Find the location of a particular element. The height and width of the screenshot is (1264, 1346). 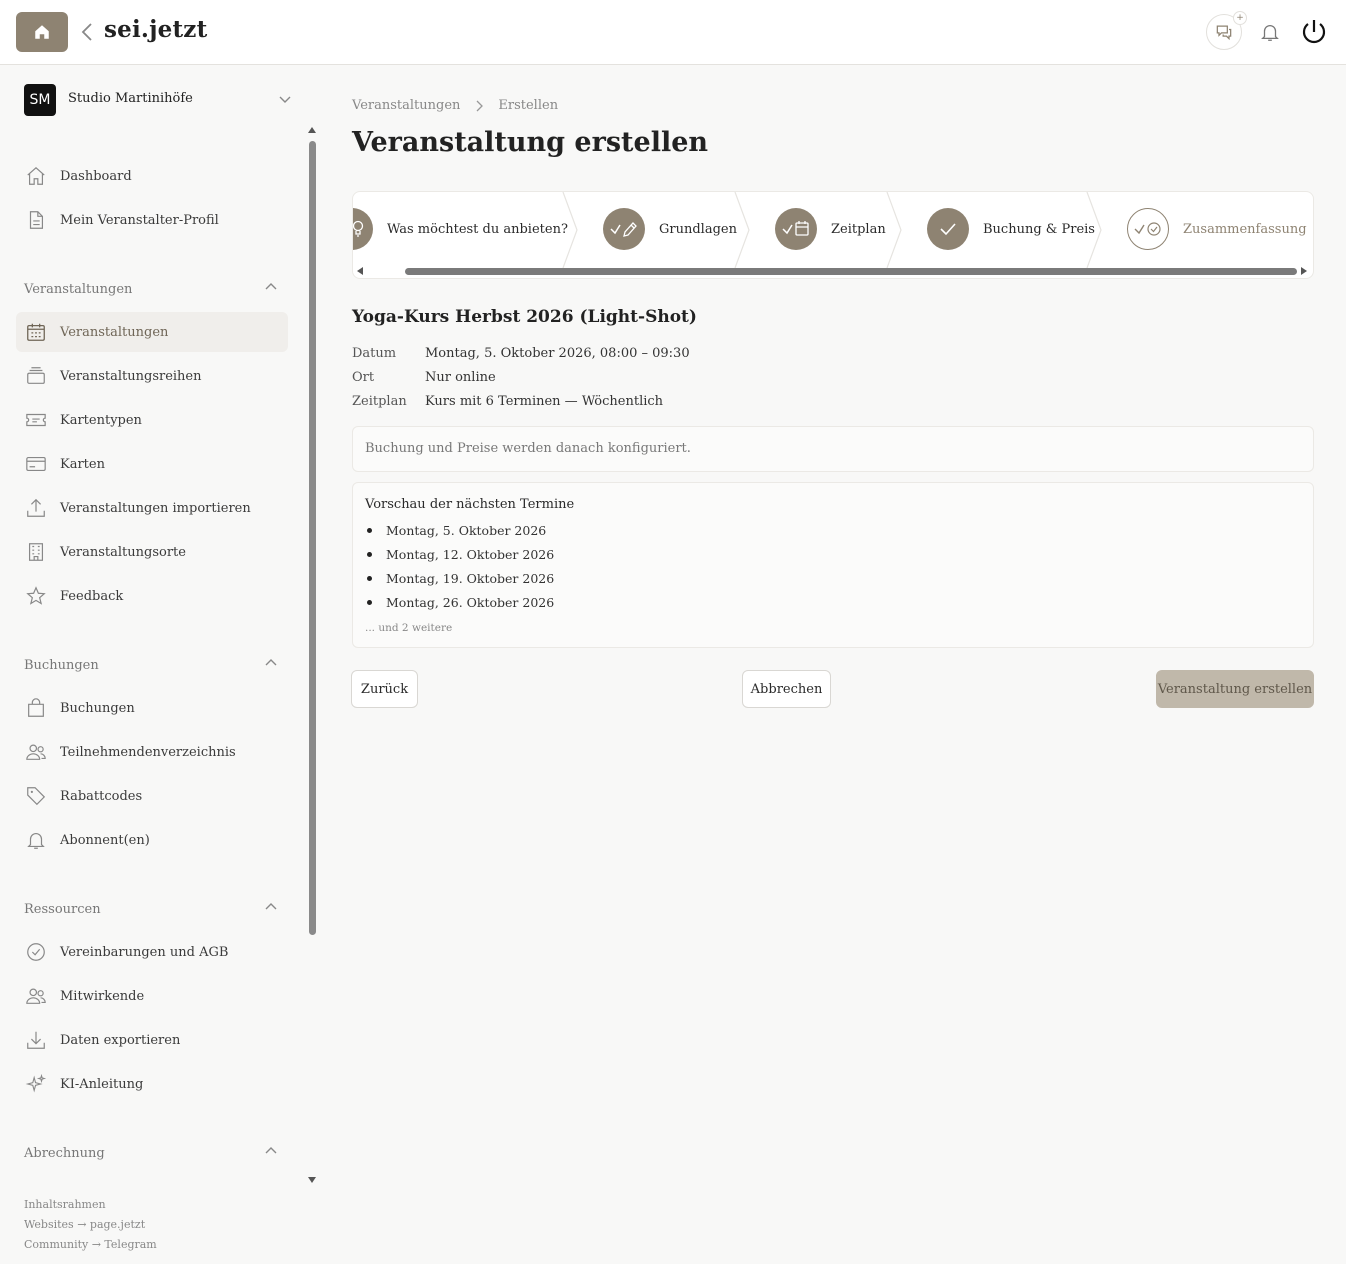

sidebar-item-veranstaltungsorte: Veranstaltungsorte is located at coordinates (152, 552).